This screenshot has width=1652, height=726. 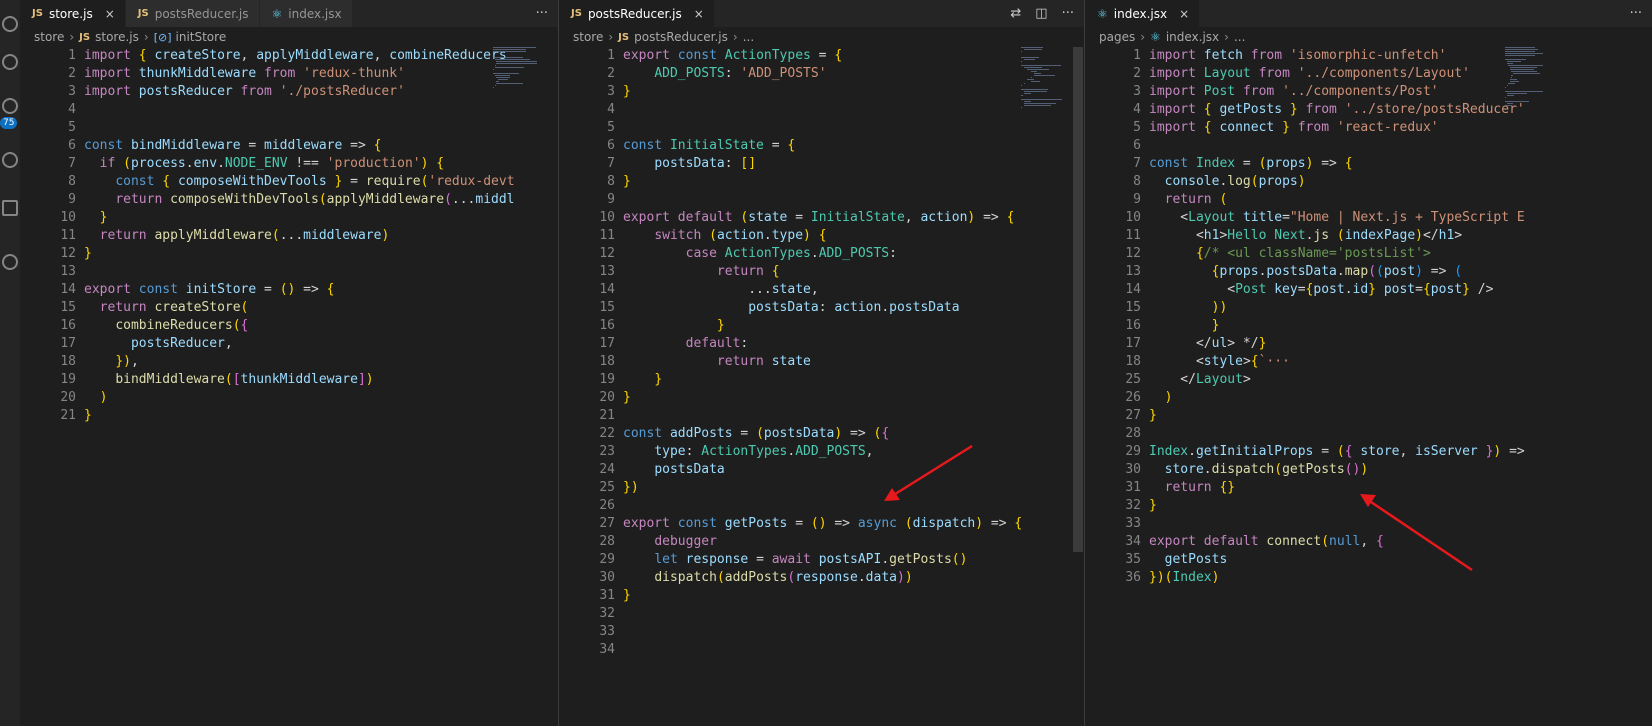 What do you see at coordinates (1015, 13) in the screenshot?
I see `compare-changes-icon: ⇄` at bounding box center [1015, 13].